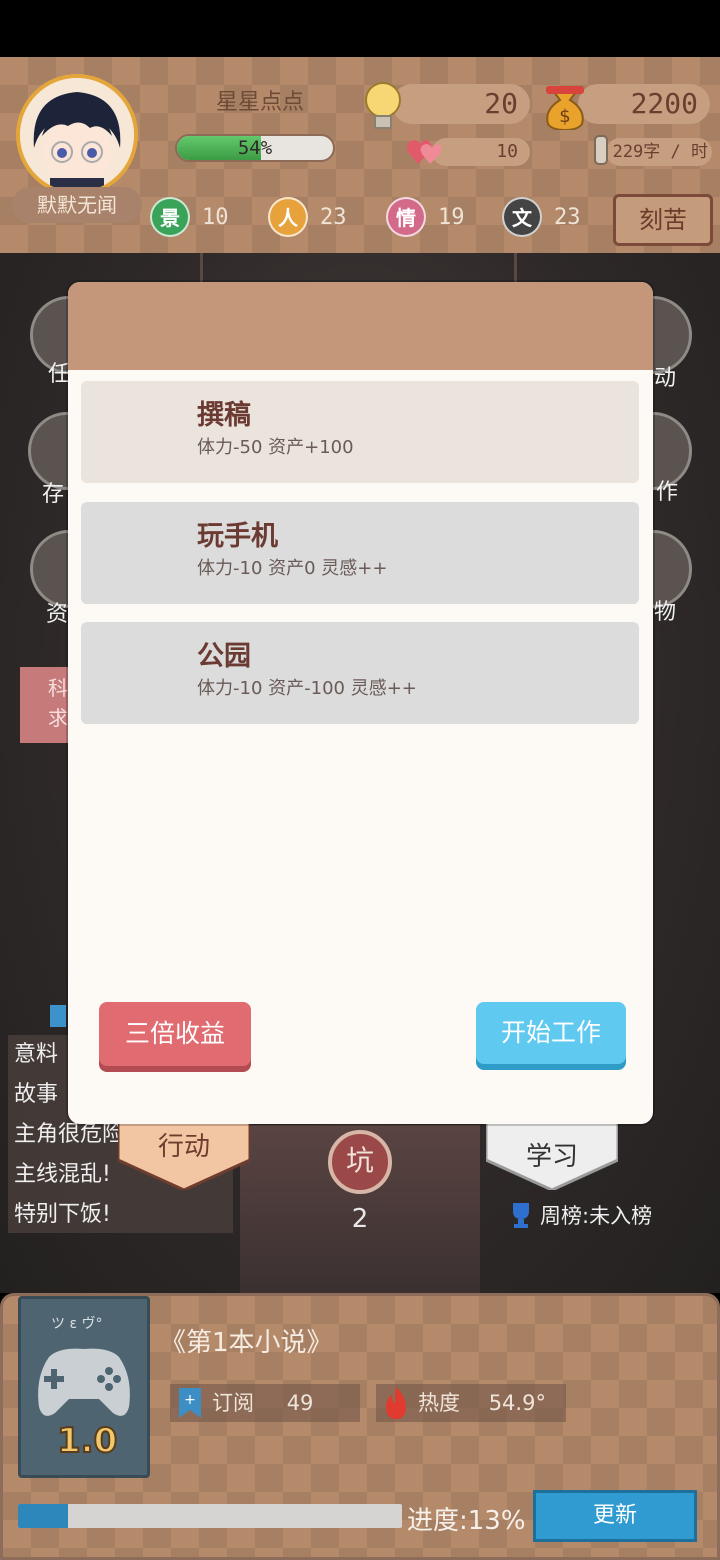 Image resolution: width=720 pixels, height=1560 pixels. What do you see at coordinates (59, 374) in the screenshot?
I see `task-label: 任` at bounding box center [59, 374].